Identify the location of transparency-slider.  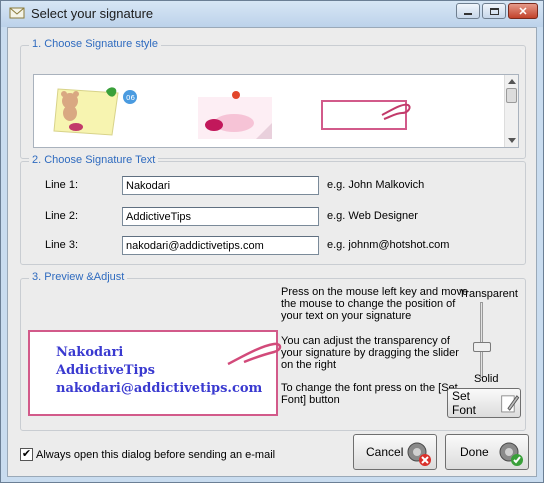
(481, 340).